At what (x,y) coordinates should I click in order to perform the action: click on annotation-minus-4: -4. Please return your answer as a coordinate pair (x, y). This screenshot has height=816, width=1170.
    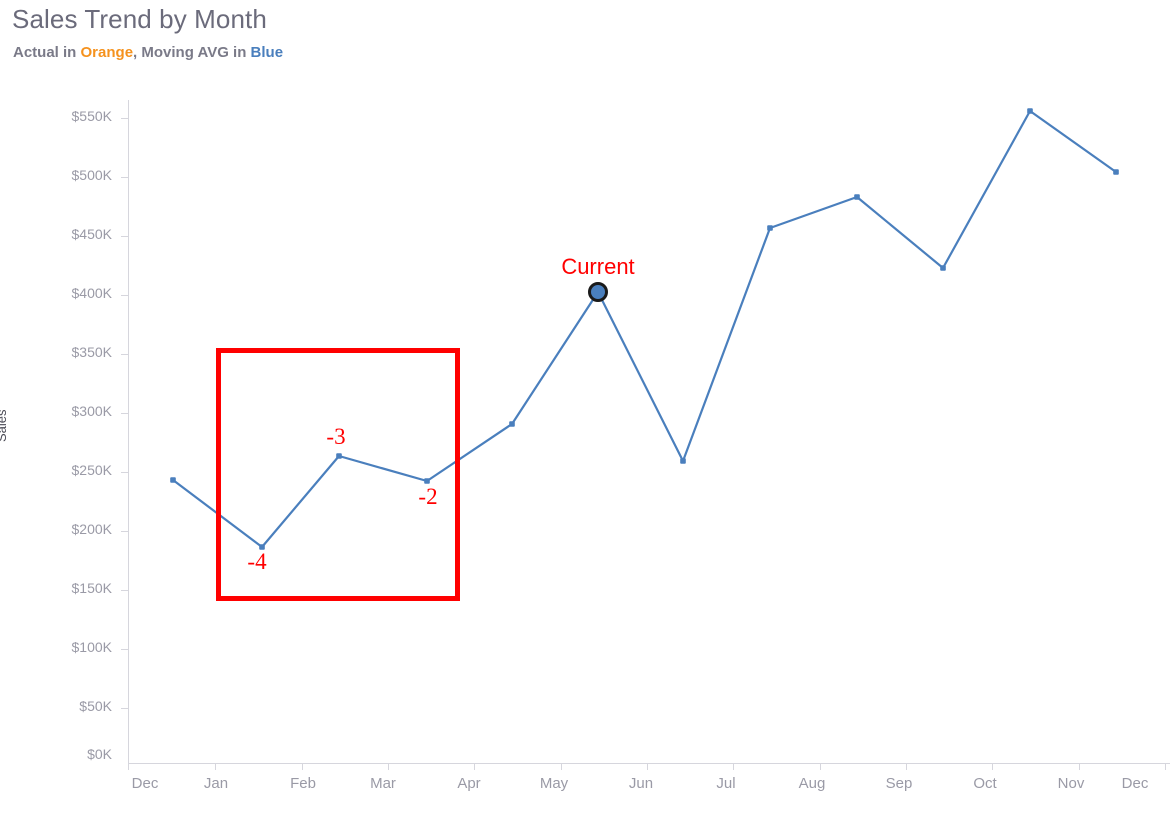
    Looking at the image, I should click on (257, 561).